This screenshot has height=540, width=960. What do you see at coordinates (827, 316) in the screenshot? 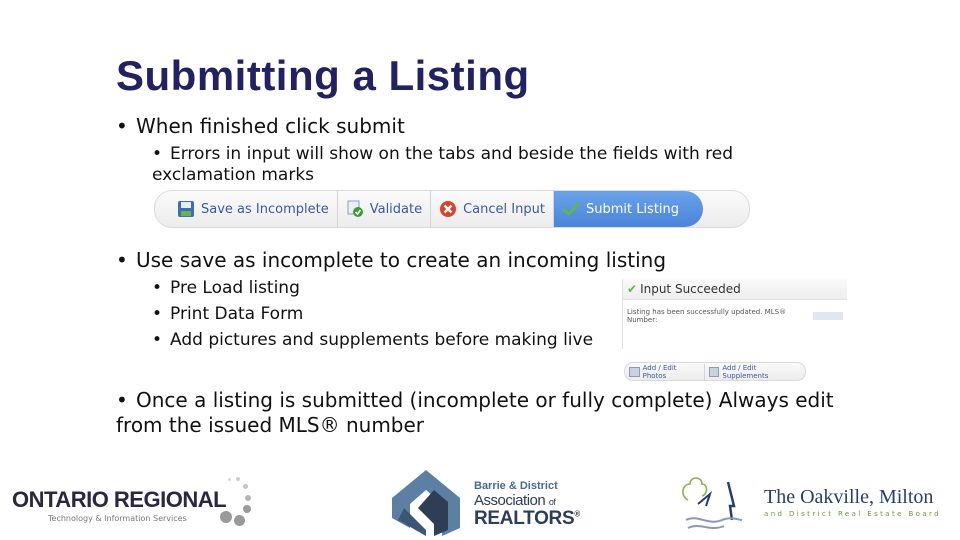
I see `mls-number-value` at bounding box center [827, 316].